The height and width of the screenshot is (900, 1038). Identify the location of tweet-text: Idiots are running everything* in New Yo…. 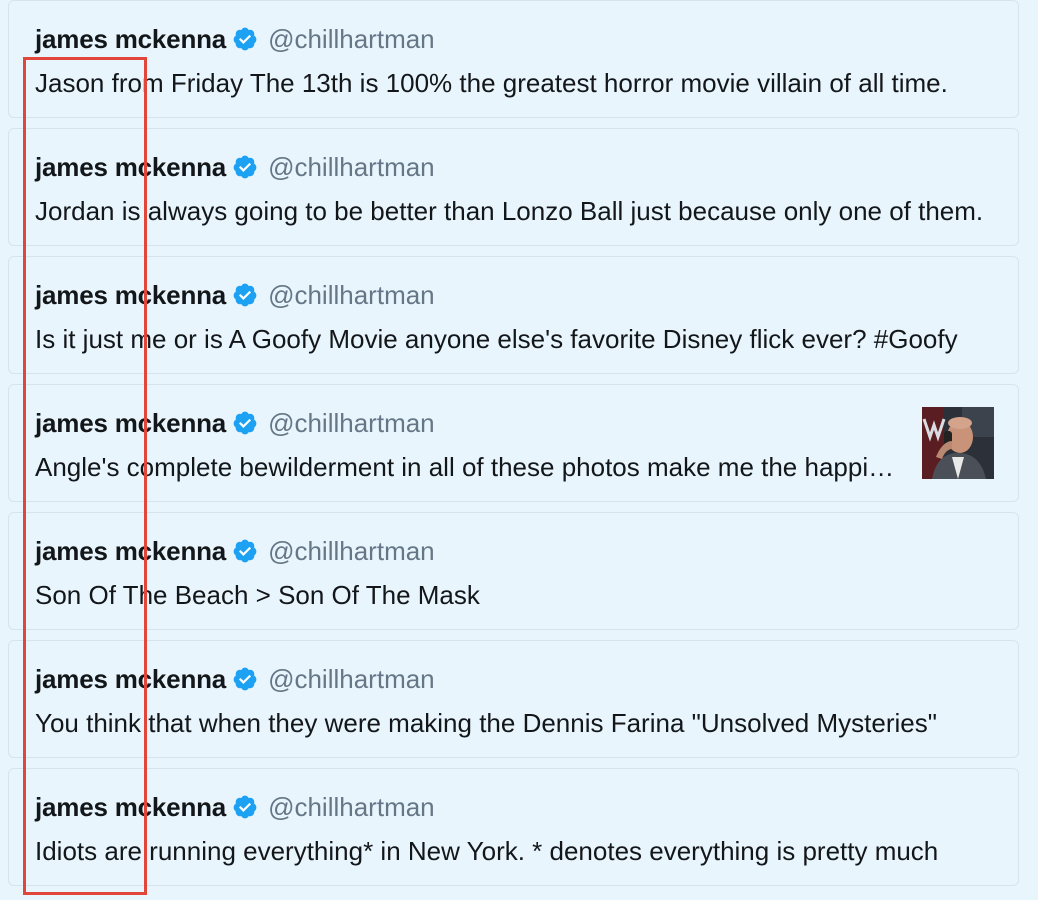
(487, 851).